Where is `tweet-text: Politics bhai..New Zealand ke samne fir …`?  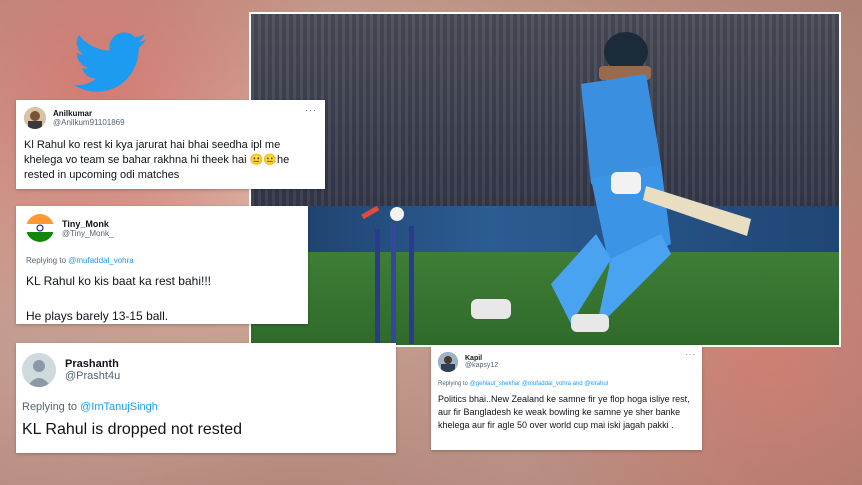 tweet-text: Politics bhai..New Zealand ke samne fir … is located at coordinates (564, 412).